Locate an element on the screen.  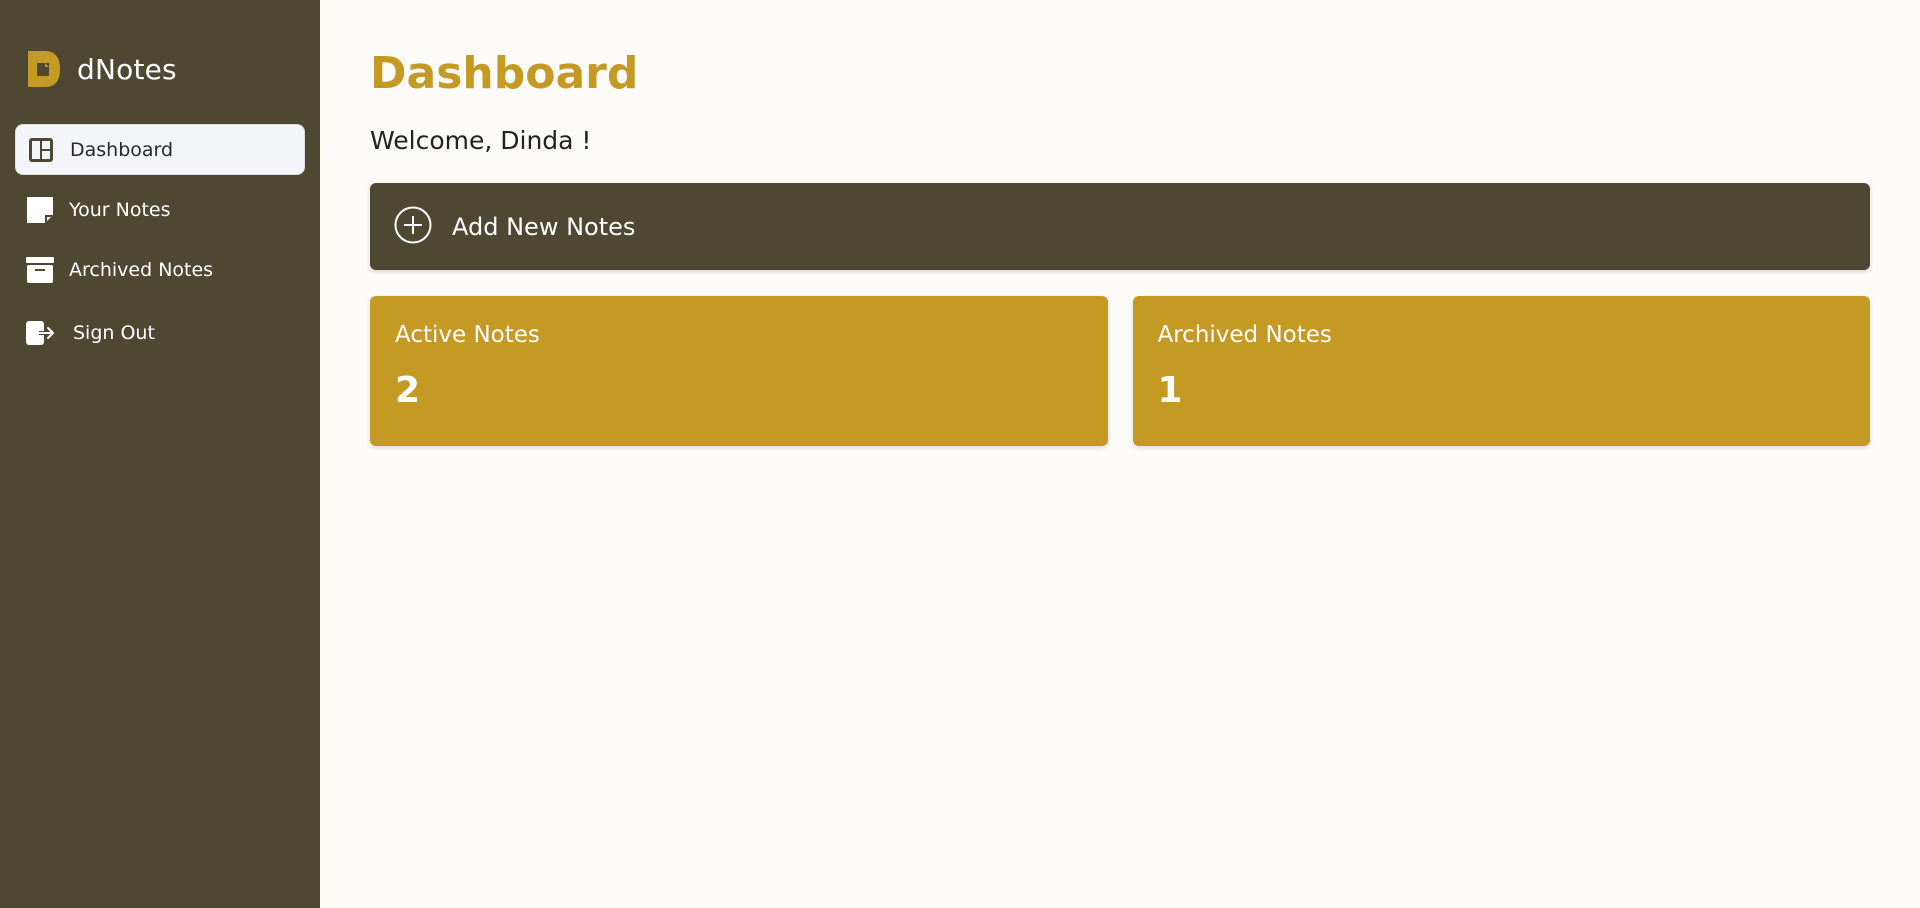
archived-notes-card: Archived Notes 1 is located at coordinates (1501, 371).